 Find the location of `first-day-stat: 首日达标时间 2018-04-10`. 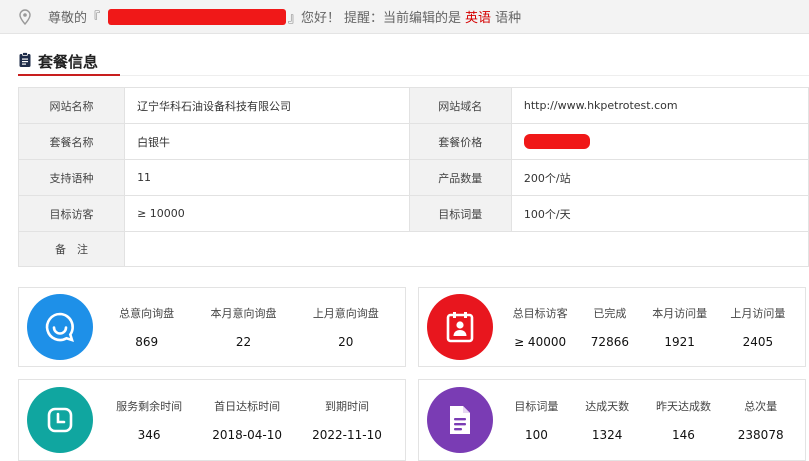

first-day-stat: 首日达标时间 2018-04-10 is located at coordinates (247, 420).